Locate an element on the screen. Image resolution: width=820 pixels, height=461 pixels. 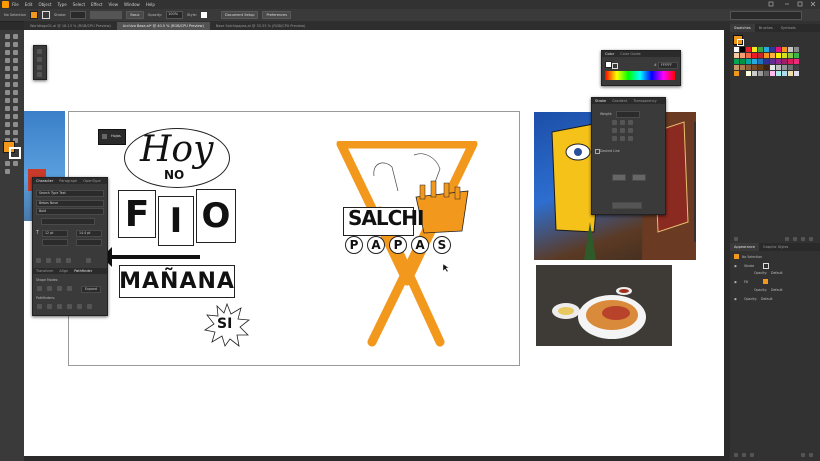
swatch-grid is located at coordinates (766, 61).